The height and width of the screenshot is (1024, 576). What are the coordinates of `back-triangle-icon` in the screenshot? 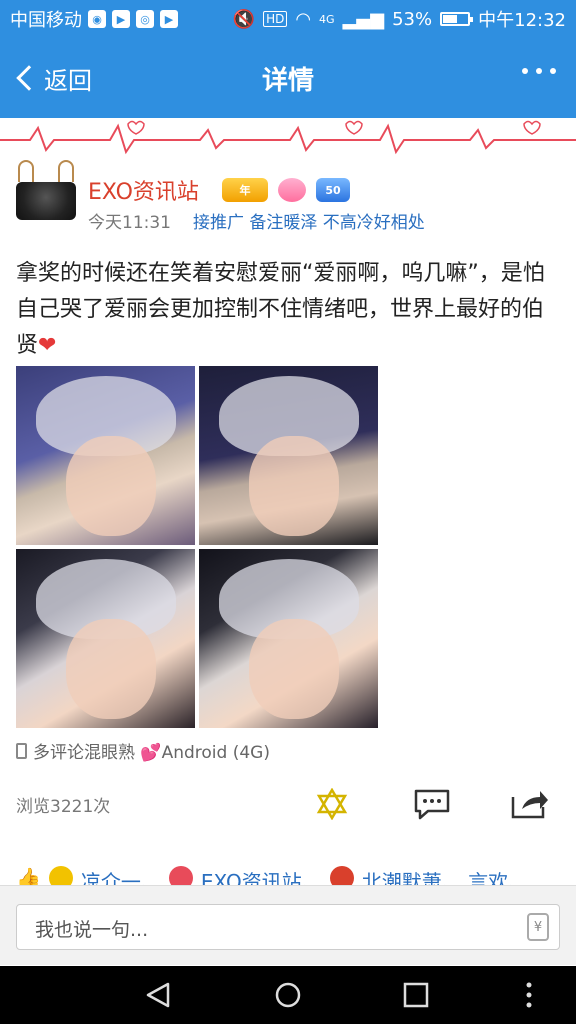 It's located at (159, 995).